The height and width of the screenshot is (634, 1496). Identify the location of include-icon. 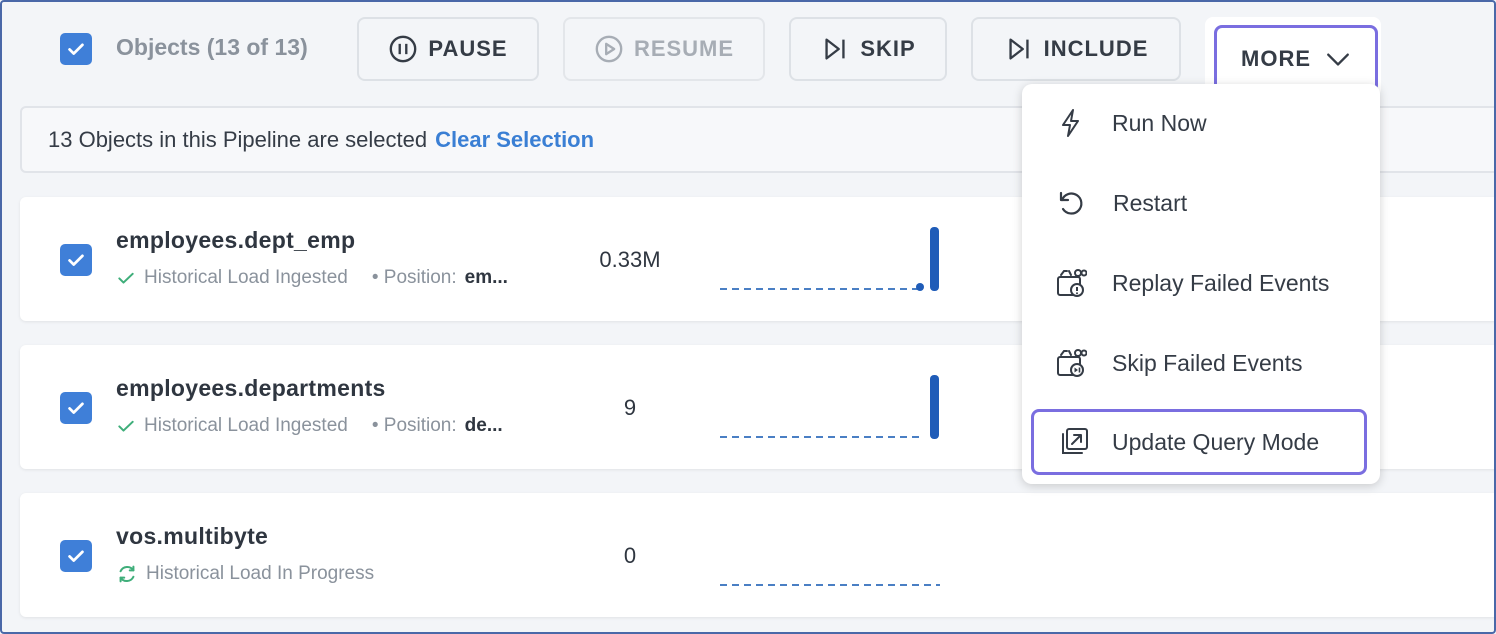
(1019, 49).